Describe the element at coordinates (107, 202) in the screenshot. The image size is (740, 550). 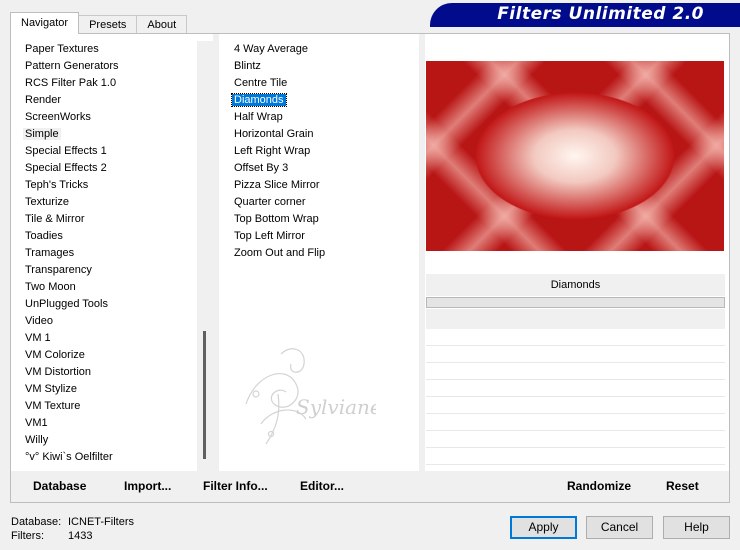
I see `category-item: Texturize` at that location.